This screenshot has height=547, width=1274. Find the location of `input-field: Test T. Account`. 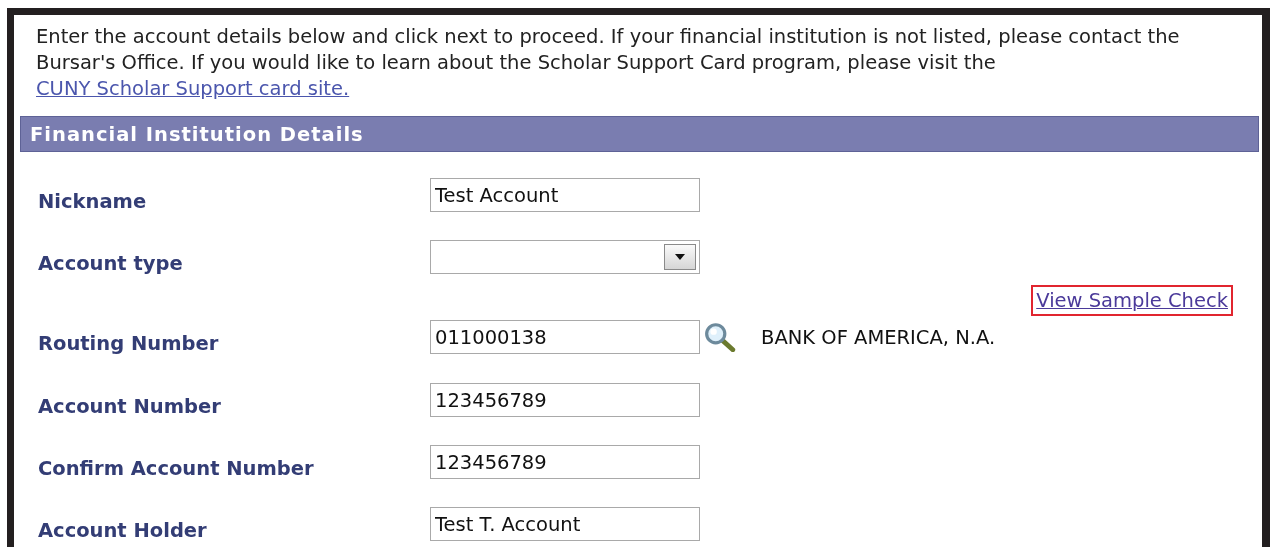

input-field: Test T. Account is located at coordinates (565, 524).